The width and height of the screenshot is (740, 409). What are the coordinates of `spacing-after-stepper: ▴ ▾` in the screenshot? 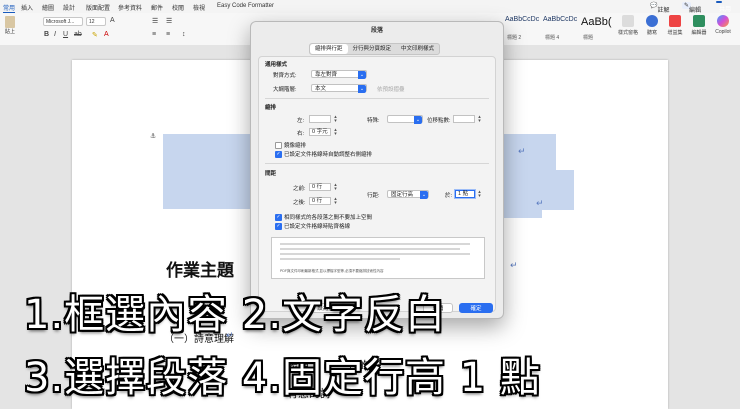 It's located at (335, 201).